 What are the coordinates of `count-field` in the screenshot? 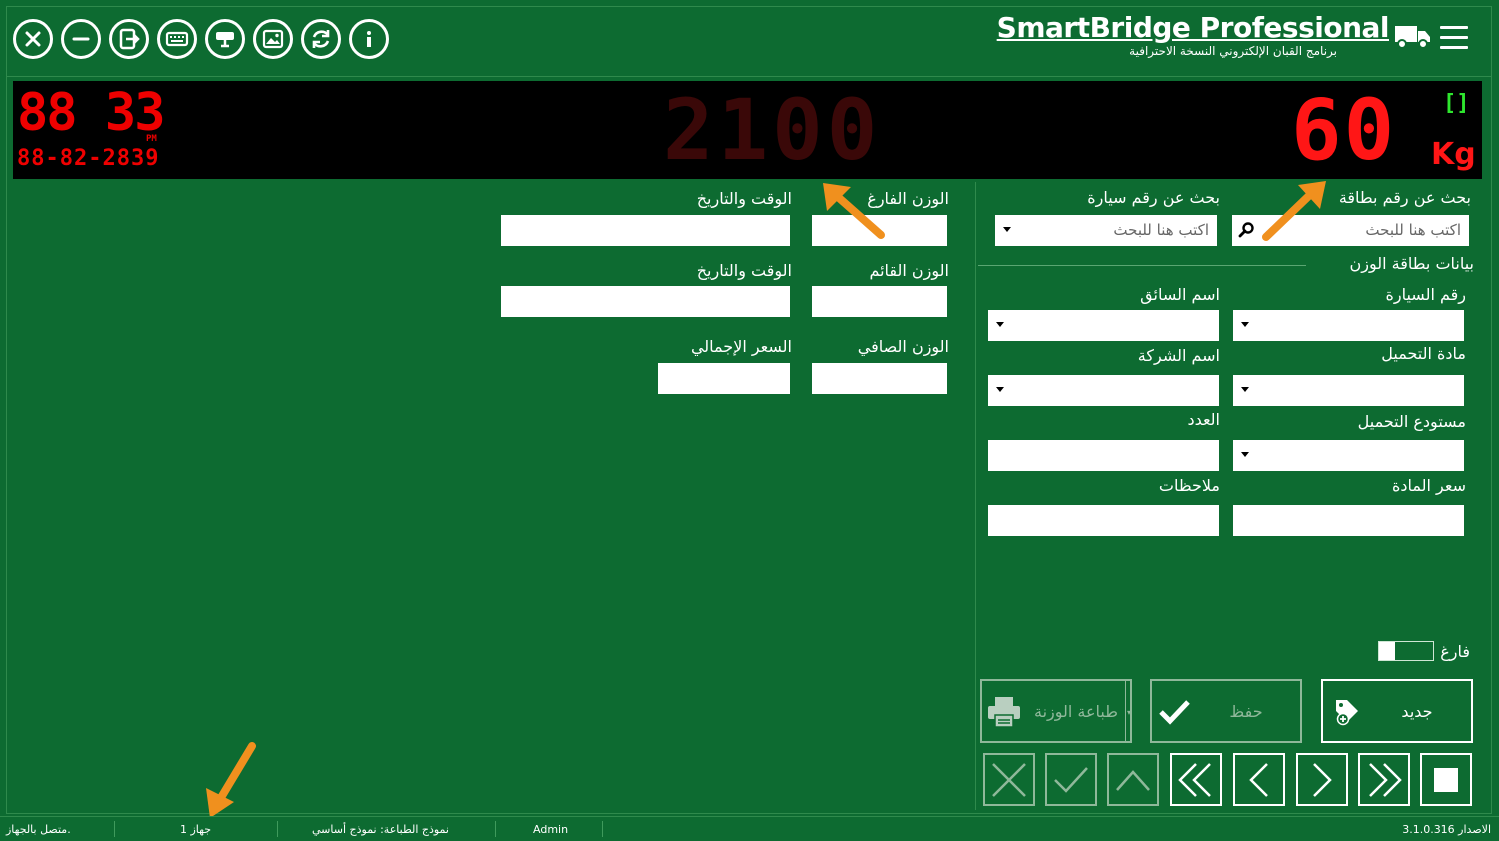 It's located at (1103, 455).